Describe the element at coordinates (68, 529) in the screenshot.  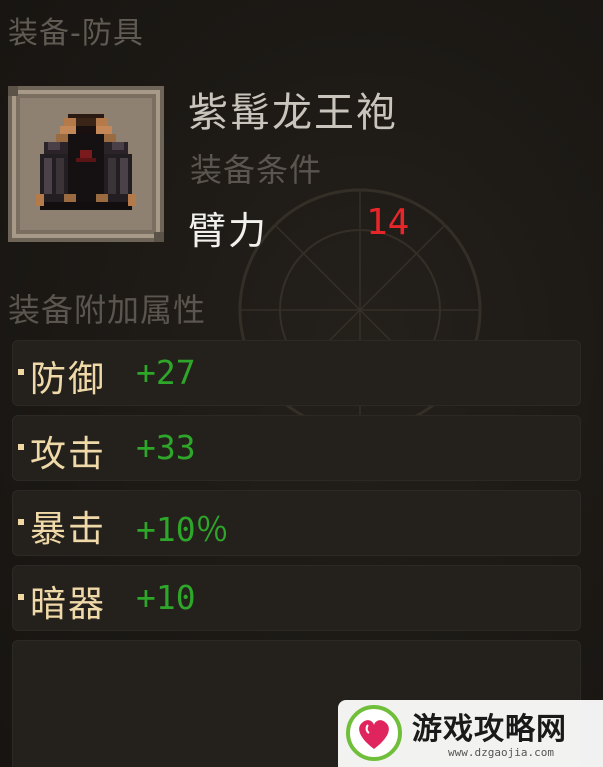
I see `attribute-name: 暴击` at that location.